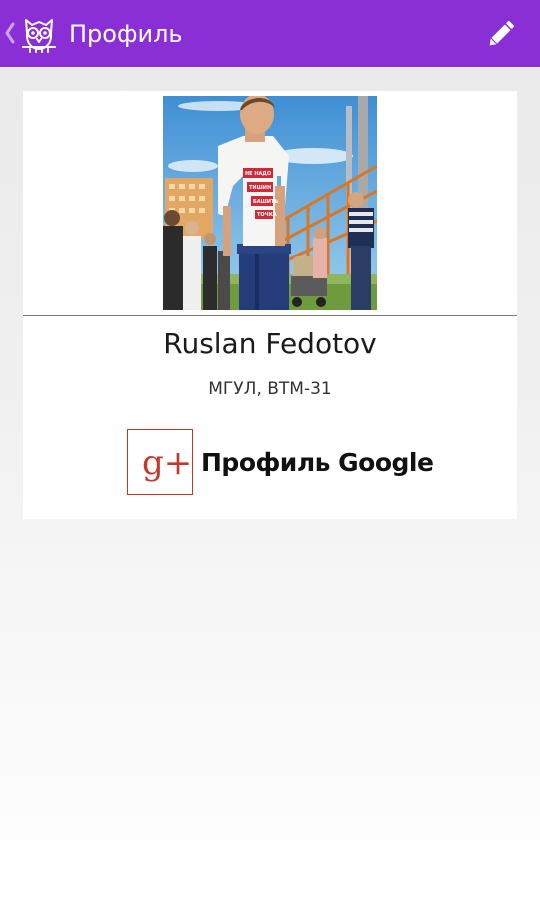 The image size is (540, 900). I want to click on profile-photo: НЕ НАДО ТИШИН БАШИТЬ ТОЧКА, so click(270, 203).